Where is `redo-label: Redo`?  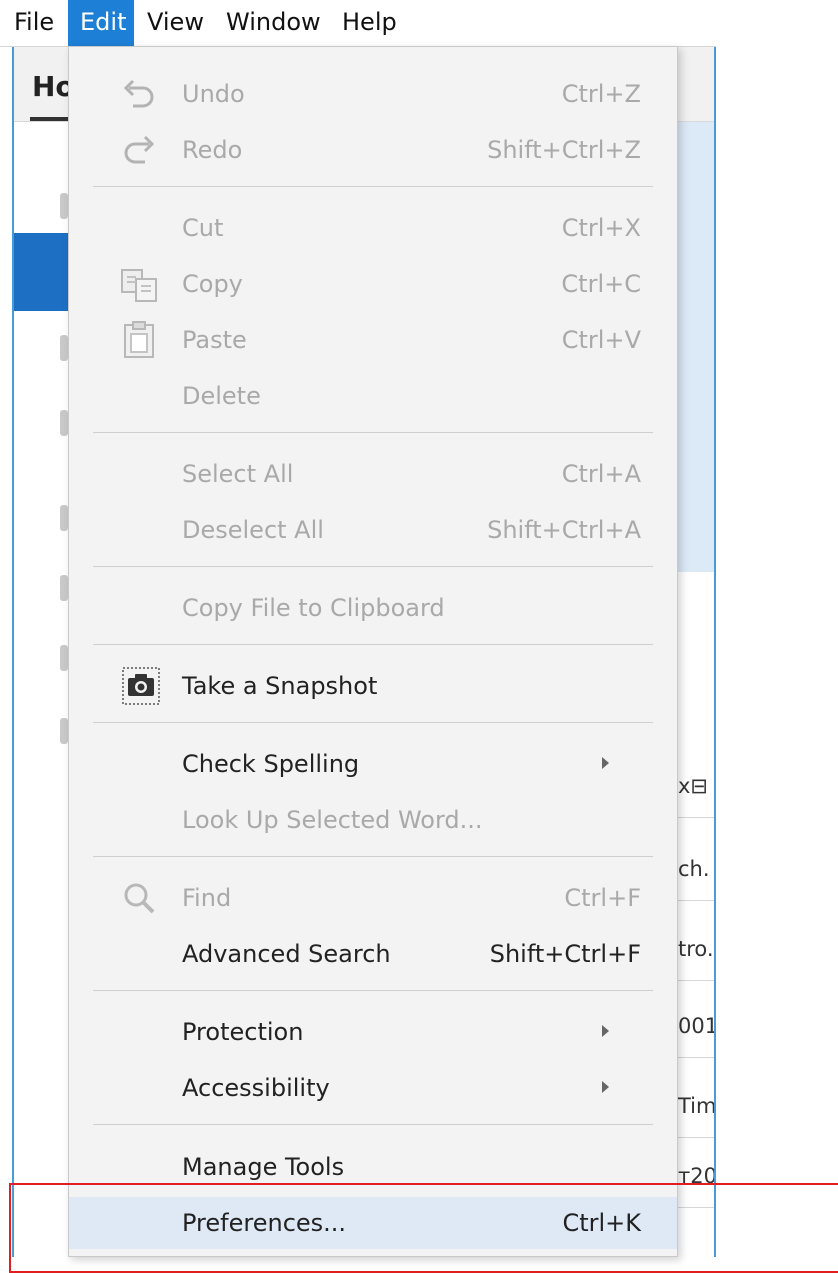
redo-label: Redo is located at coordinates (212, 150).